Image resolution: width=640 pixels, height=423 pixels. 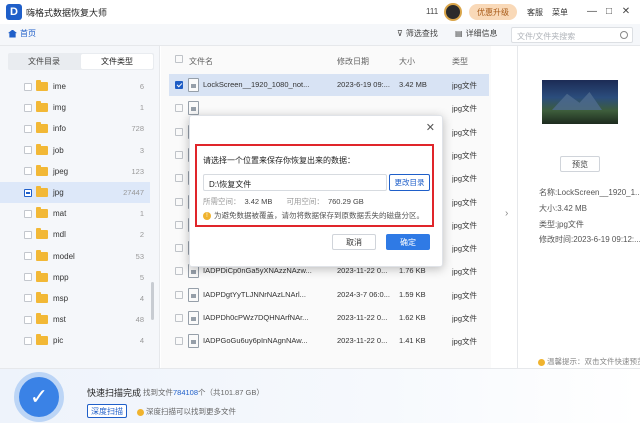 I want to click on required-space-label: 所需空间：, so click(x=222, y=201).